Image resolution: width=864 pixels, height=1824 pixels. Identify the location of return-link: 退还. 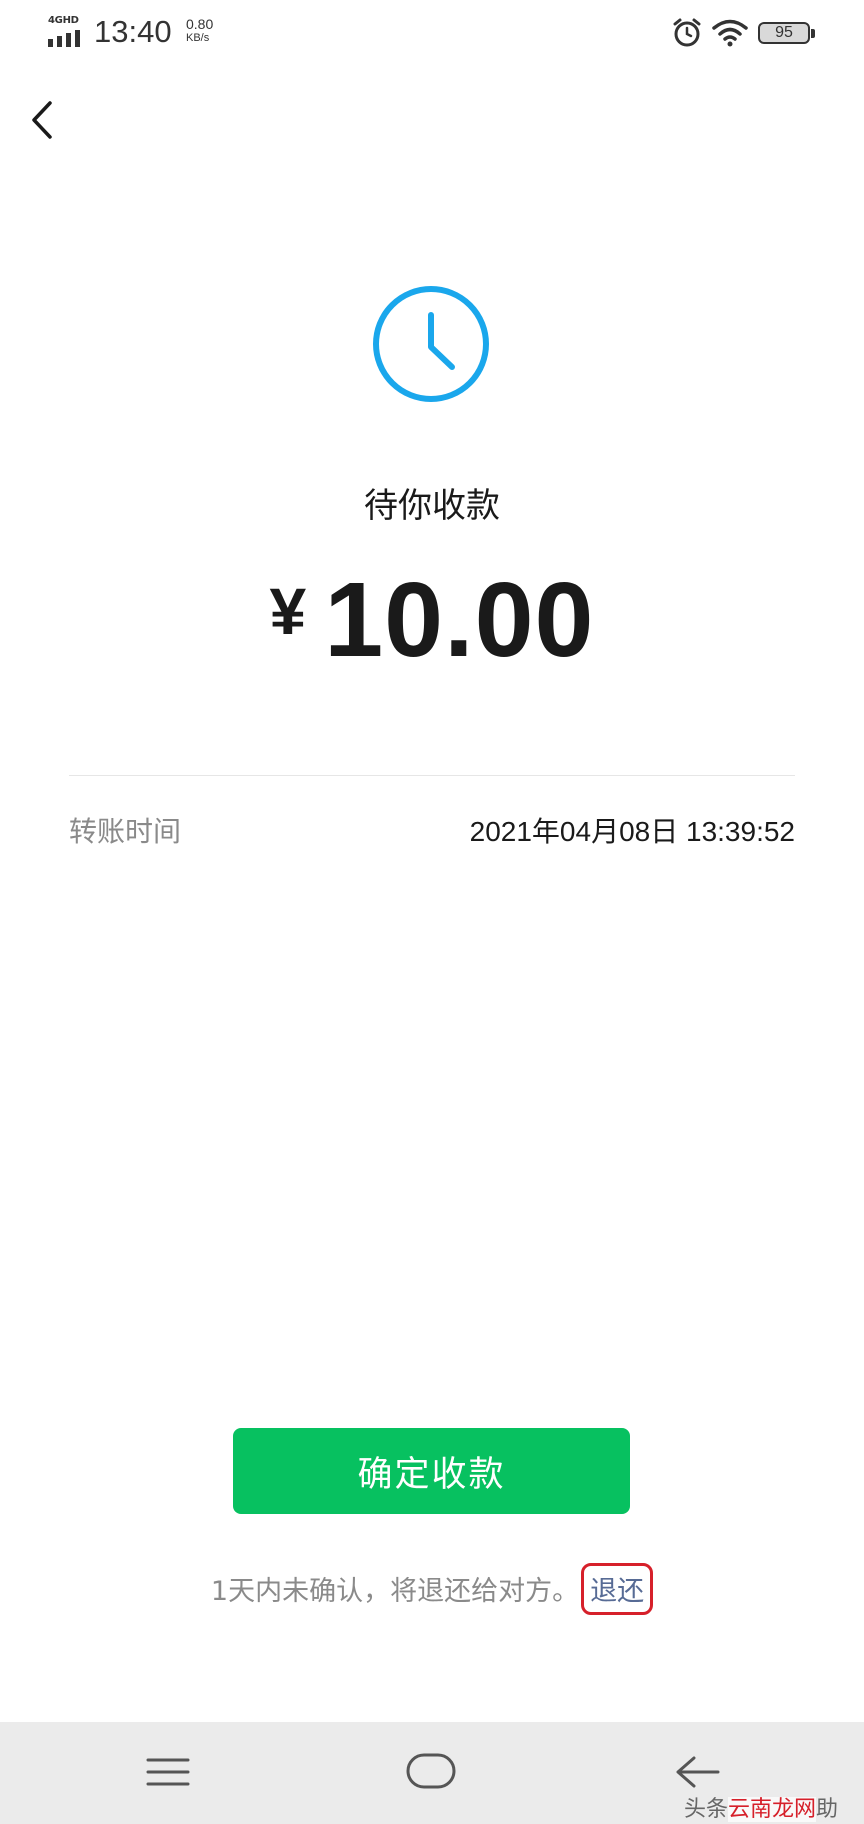
(617, 1589).